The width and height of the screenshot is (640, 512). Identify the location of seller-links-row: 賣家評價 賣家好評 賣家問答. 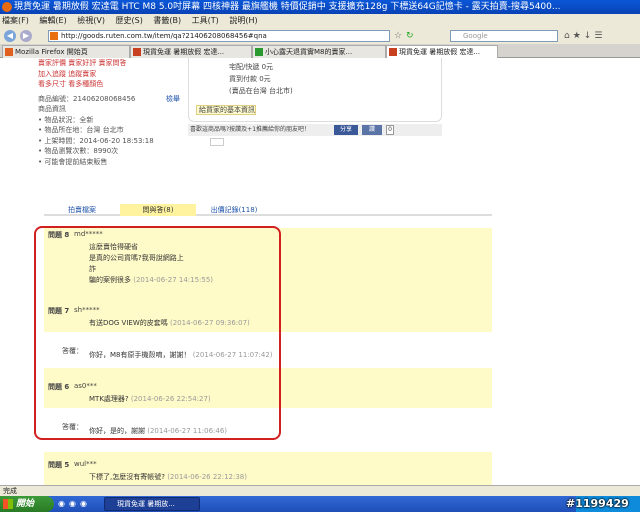
(112, 63).